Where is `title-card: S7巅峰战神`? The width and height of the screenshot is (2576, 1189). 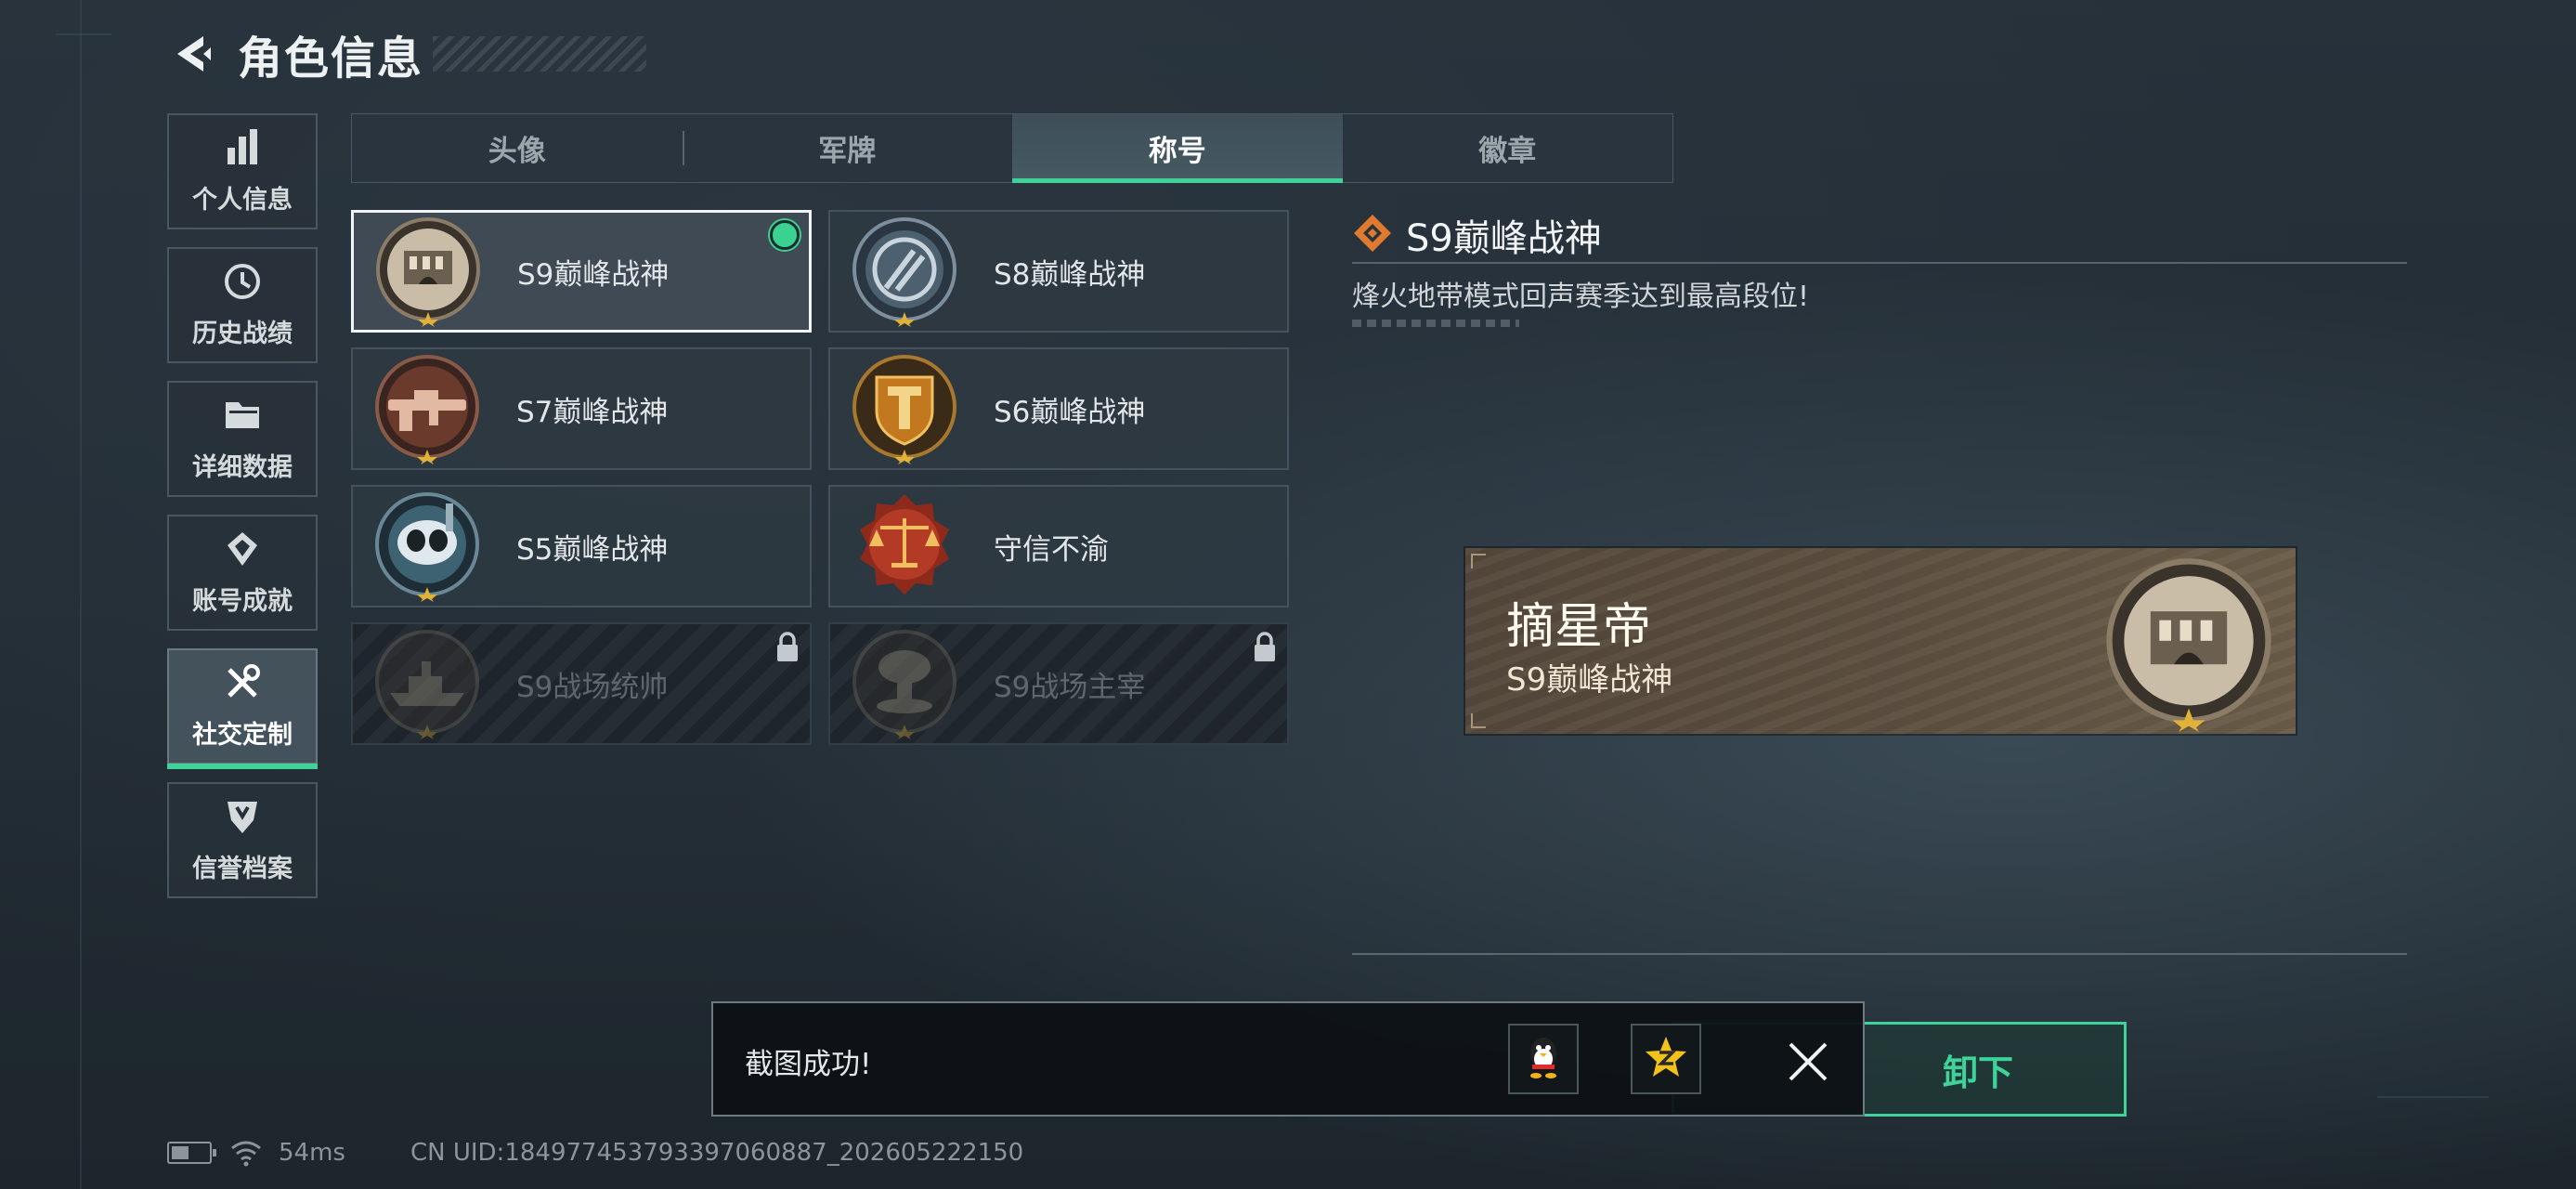
title-card: S7巅峰战神 is located at coordinates (581, 408).